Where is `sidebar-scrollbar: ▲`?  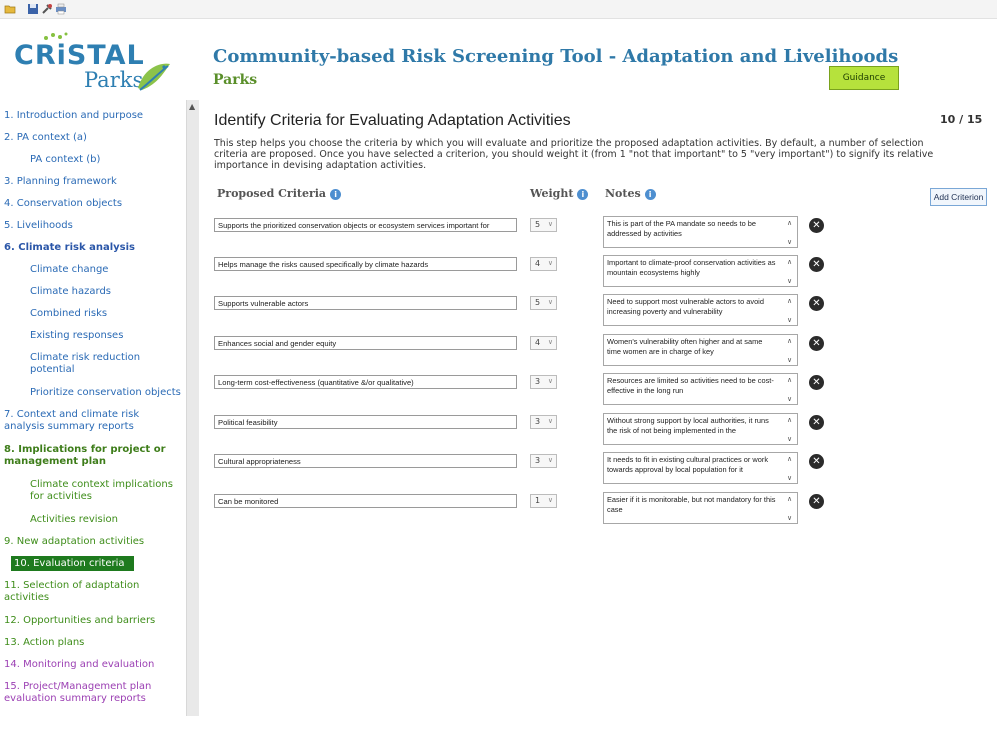 sidebar-scrollbar: ▲ is located at coordinates (192, 408).